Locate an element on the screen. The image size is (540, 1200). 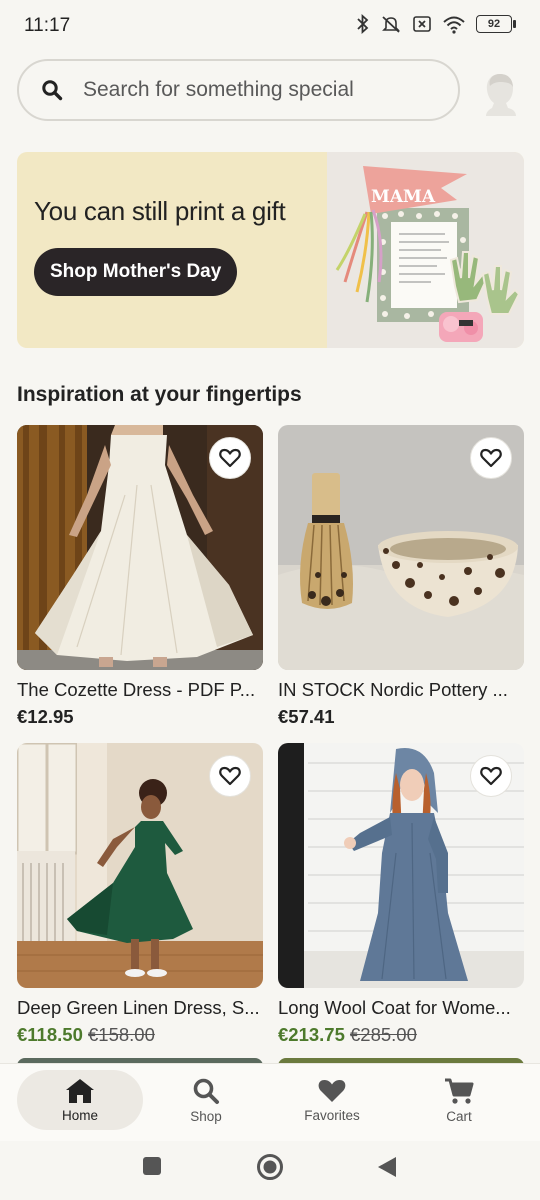
back-button is located at coordinates (387, 1167).